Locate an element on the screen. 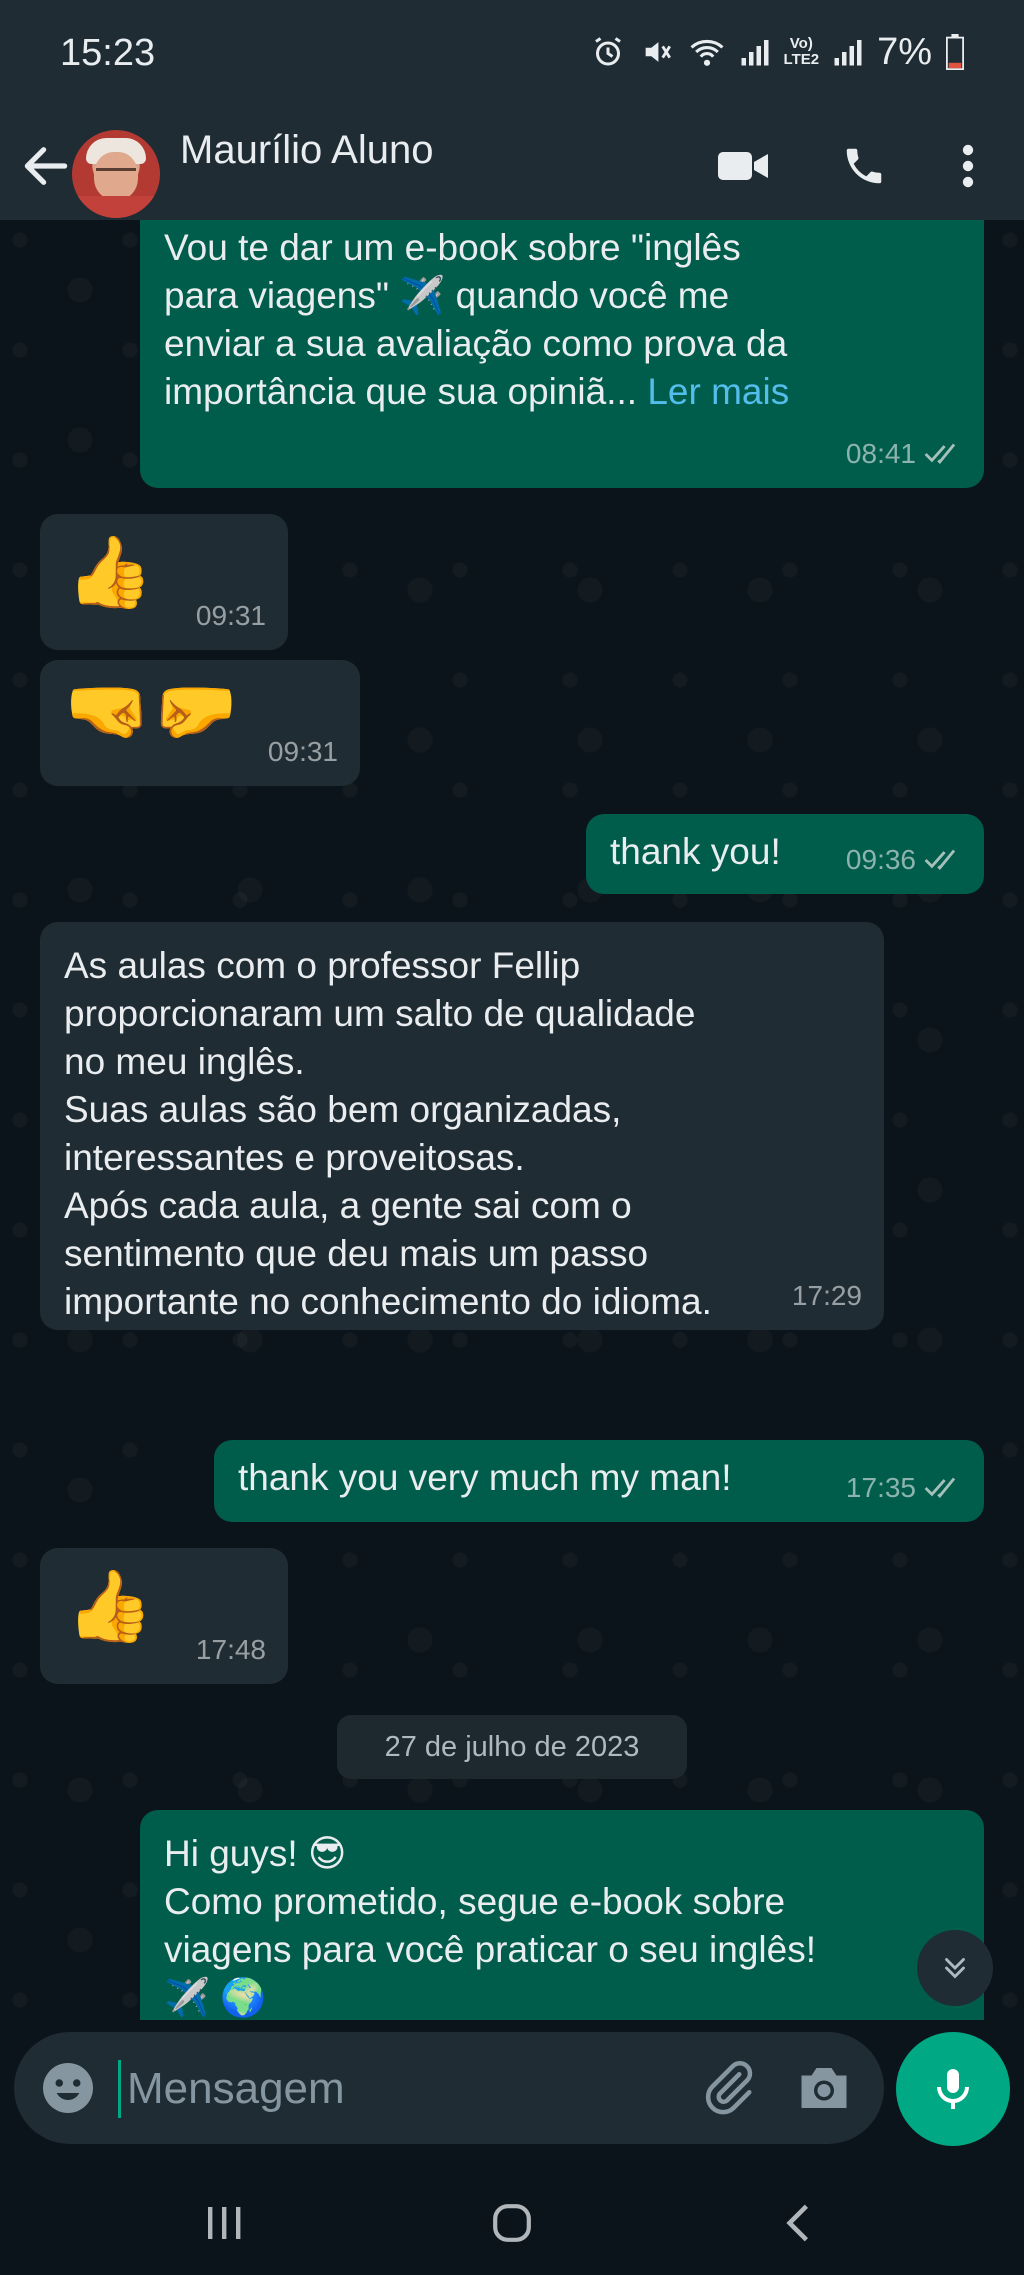  message-meta: 08:41 is located at coordinates (904, 454).